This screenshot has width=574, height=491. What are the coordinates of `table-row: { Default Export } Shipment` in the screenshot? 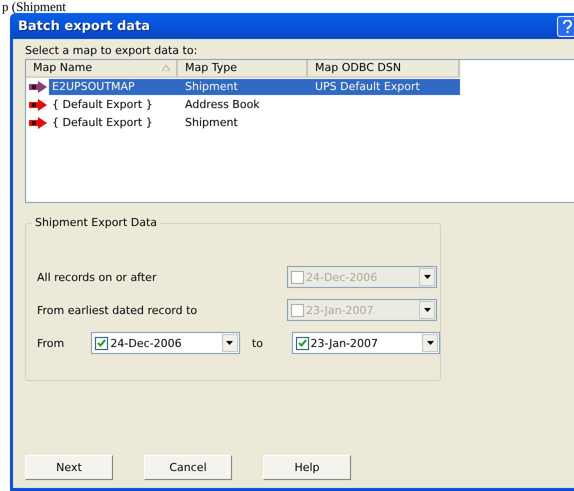 It's located at (254, 123).